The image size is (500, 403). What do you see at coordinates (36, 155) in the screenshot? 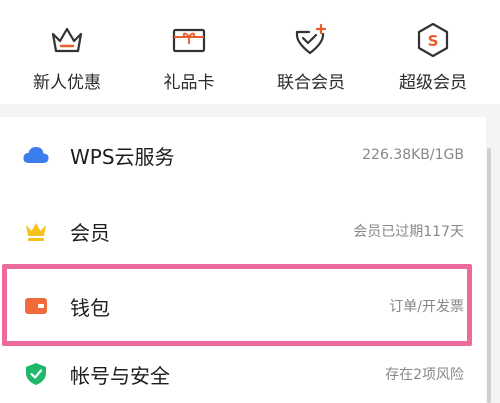
I see `cloud-icon` at bounding box center [36, 155].